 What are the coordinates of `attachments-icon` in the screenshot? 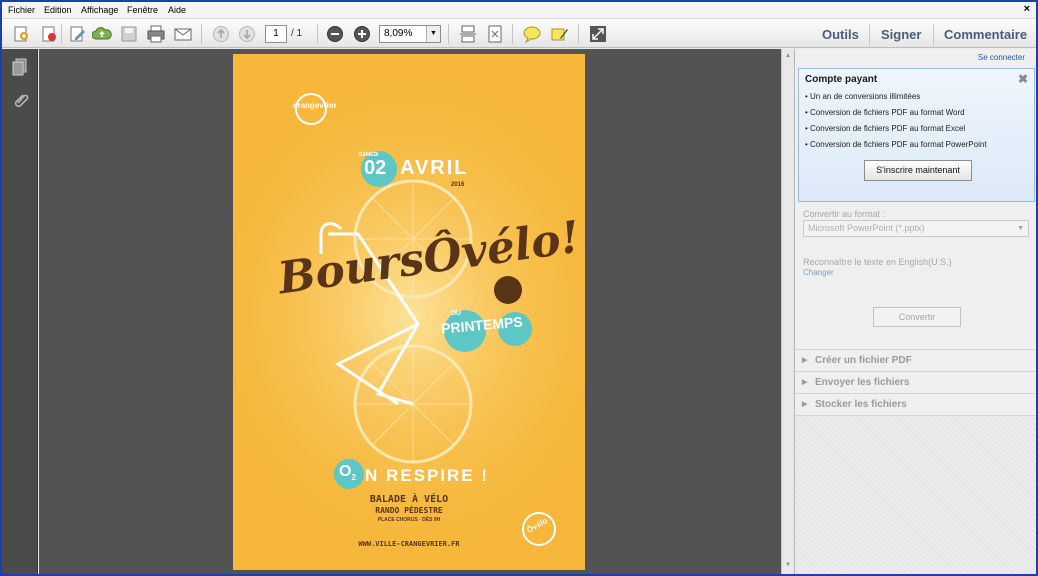 It's located at (20, 103).